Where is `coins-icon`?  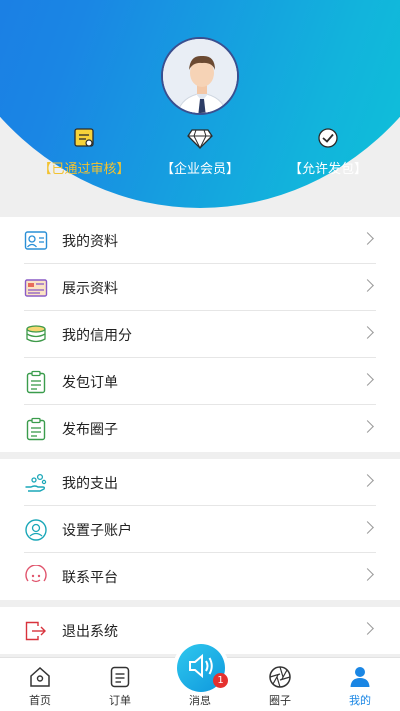
coins-icon is located at coordinates (36, 335).